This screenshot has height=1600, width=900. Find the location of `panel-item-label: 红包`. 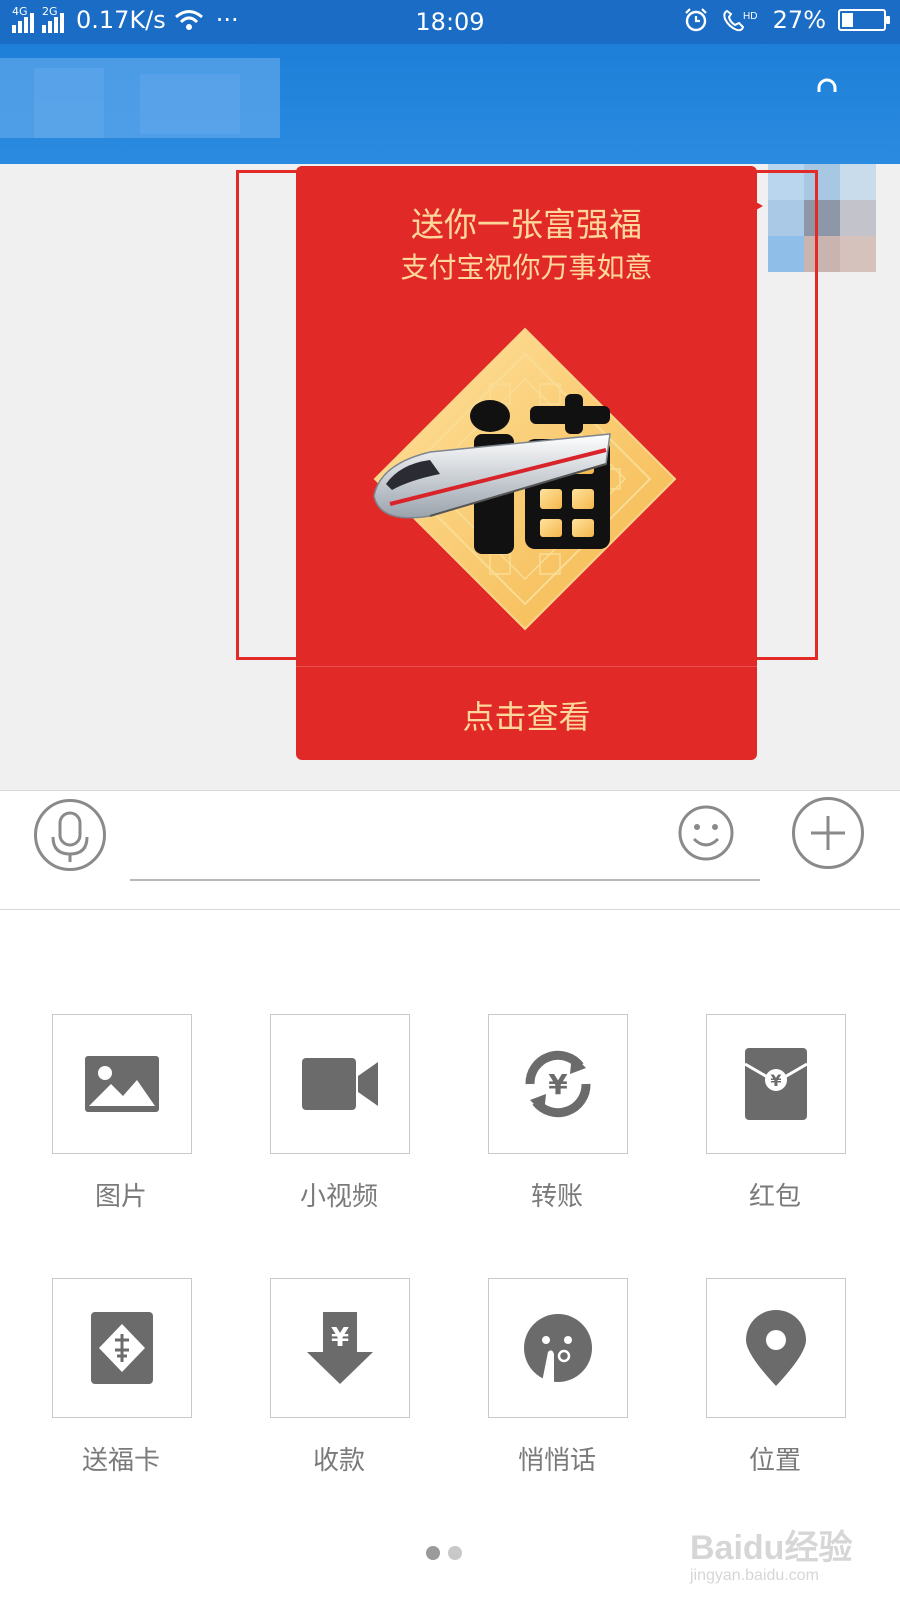

panel-item-label: 红包 is located at coordinates (774, 1197).